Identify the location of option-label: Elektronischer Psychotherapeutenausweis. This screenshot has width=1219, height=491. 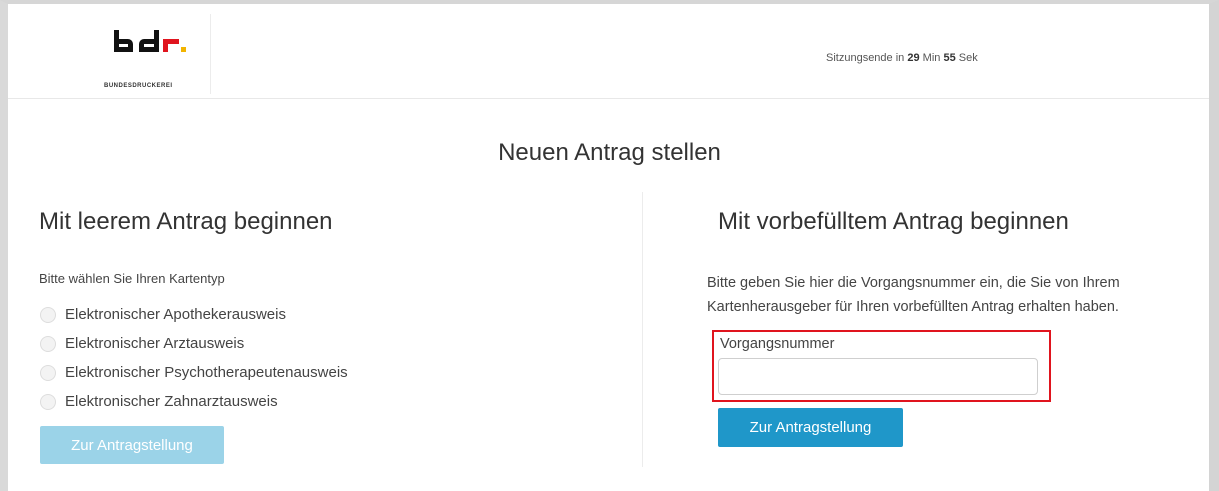
(206, 372).